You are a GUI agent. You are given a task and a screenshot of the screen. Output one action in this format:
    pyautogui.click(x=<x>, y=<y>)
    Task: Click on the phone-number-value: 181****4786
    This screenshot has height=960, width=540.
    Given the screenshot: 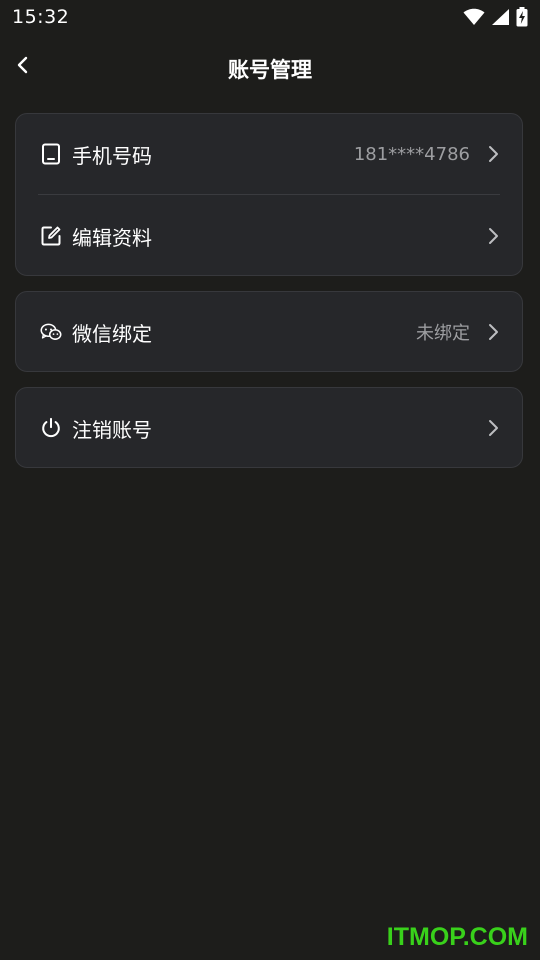 What is the action you would take?
    pyautogui.click(x=411, y=154)
    